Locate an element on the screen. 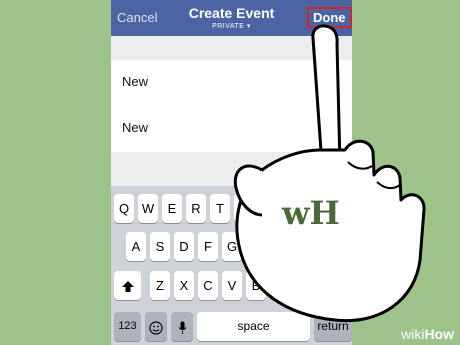 The width and height of the screenshot is (460, 345). key-f: F is located at coordinates (208, 246).